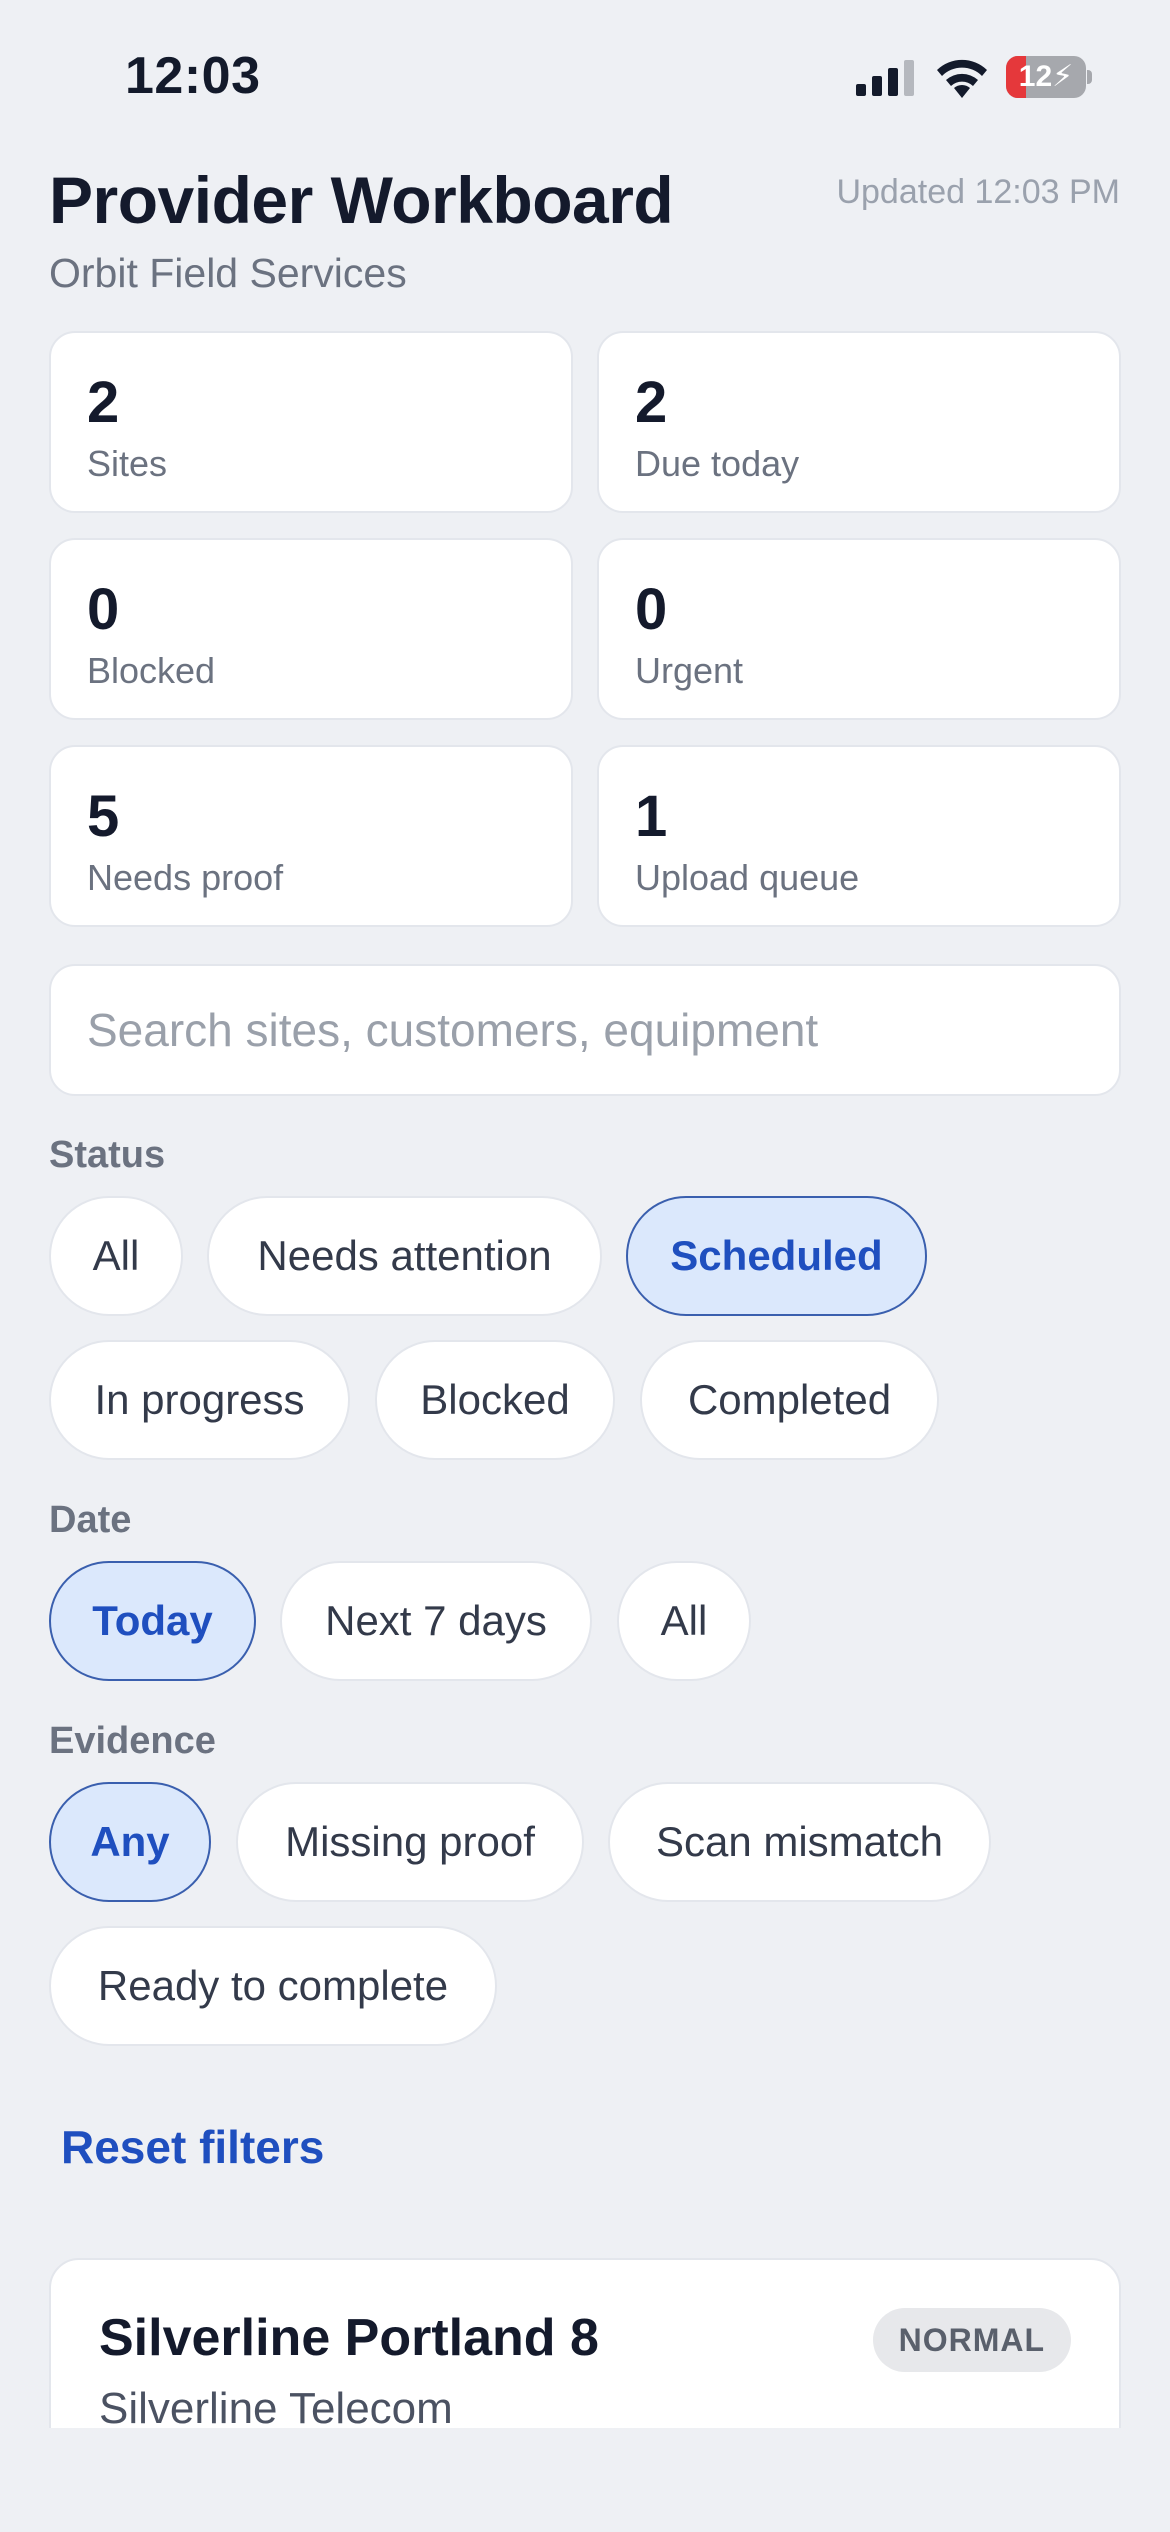  Describe the element at coordinates (689, 670) in the screenshot. I see `stat-label: Urgent` at that location.